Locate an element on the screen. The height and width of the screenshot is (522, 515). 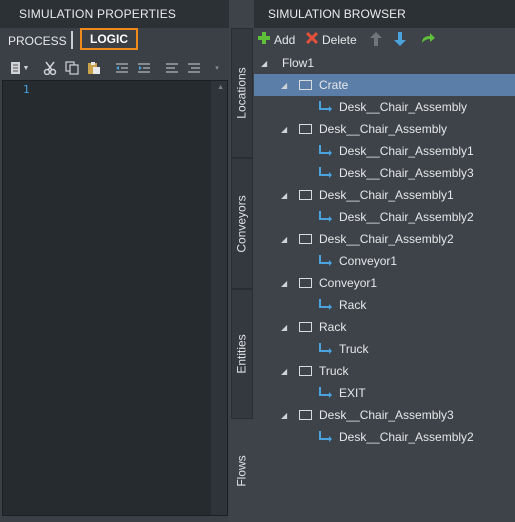
tree-root-label: Flow1 is located at coordinates (298, 63).